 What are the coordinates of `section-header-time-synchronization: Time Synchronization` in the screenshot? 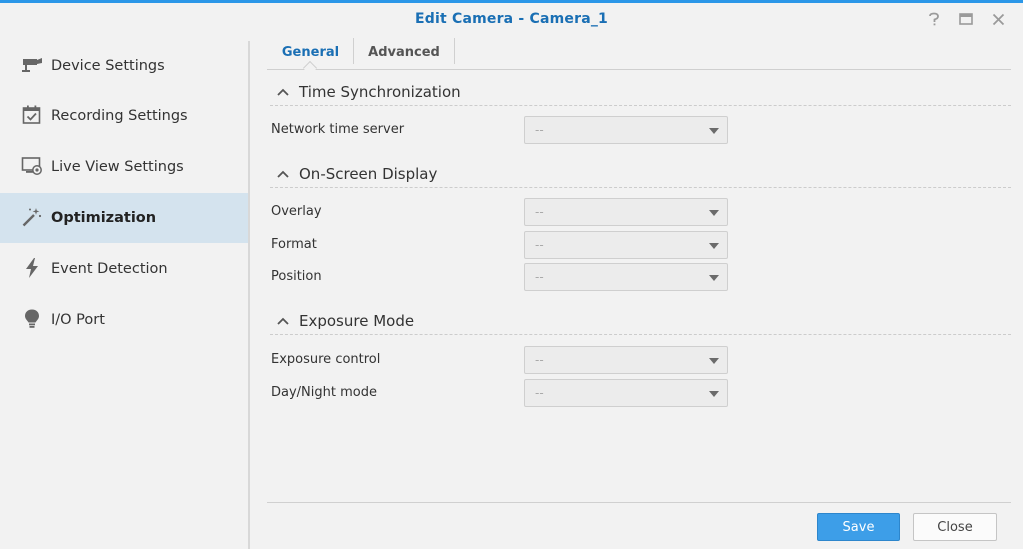 It's located at (640, 93).